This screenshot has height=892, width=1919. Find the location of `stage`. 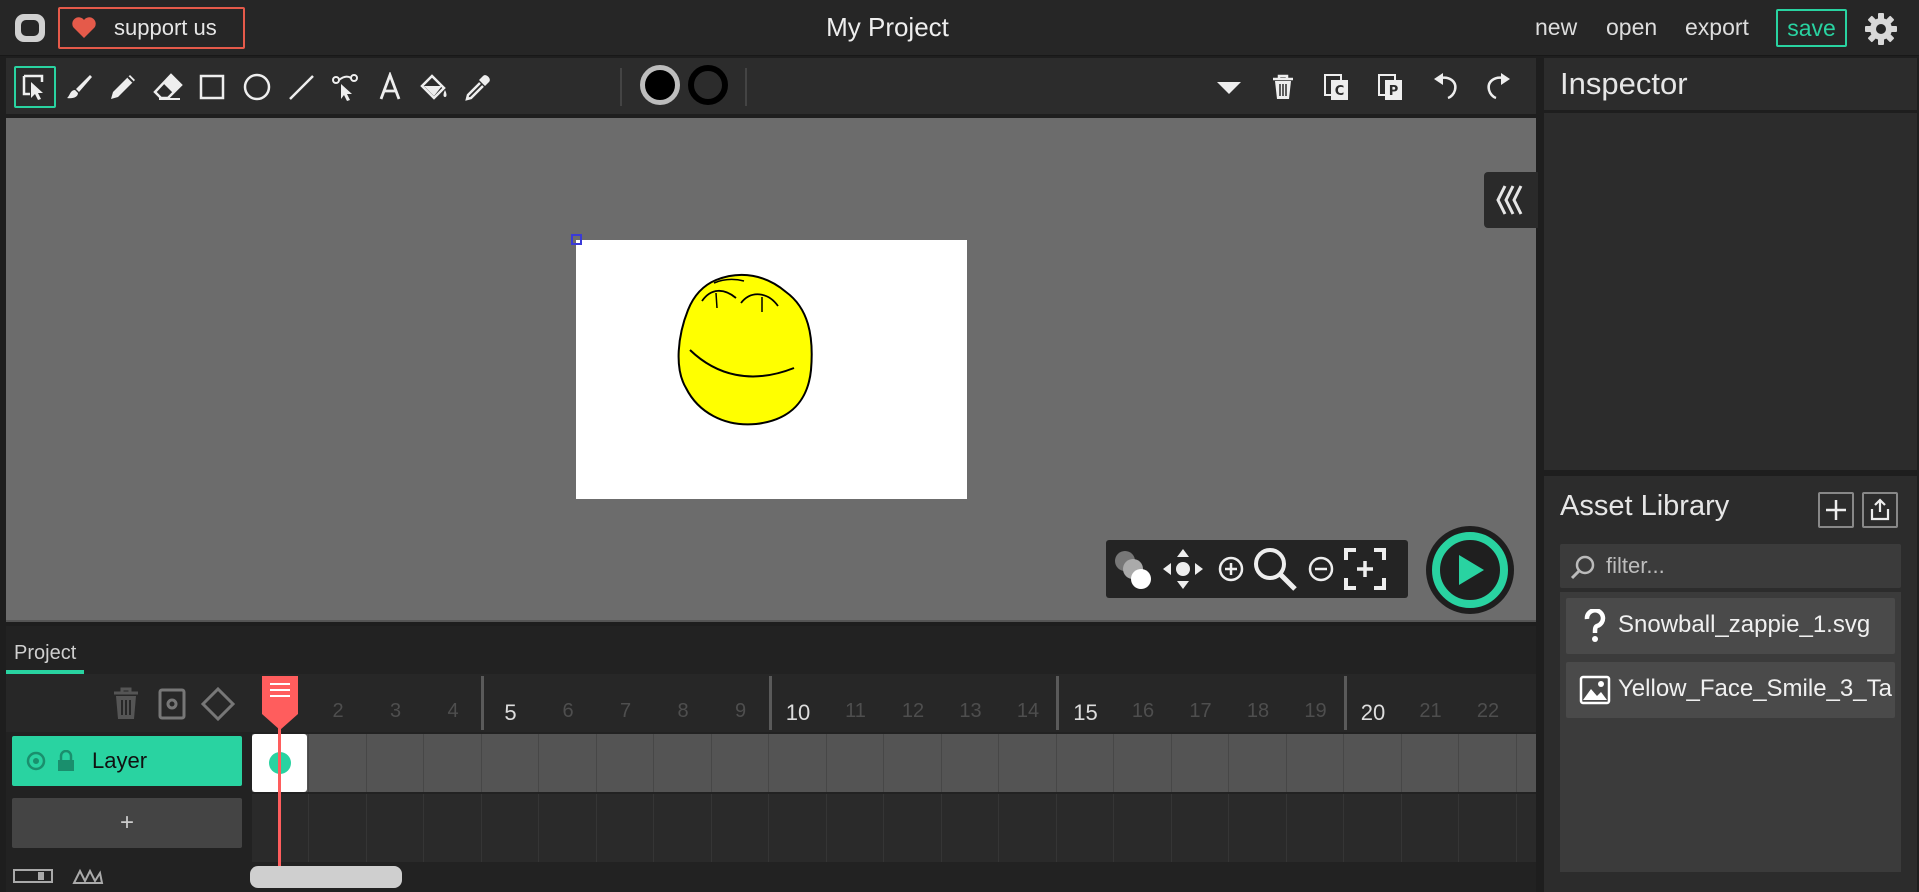

stage is located at coordinates (771, 369).